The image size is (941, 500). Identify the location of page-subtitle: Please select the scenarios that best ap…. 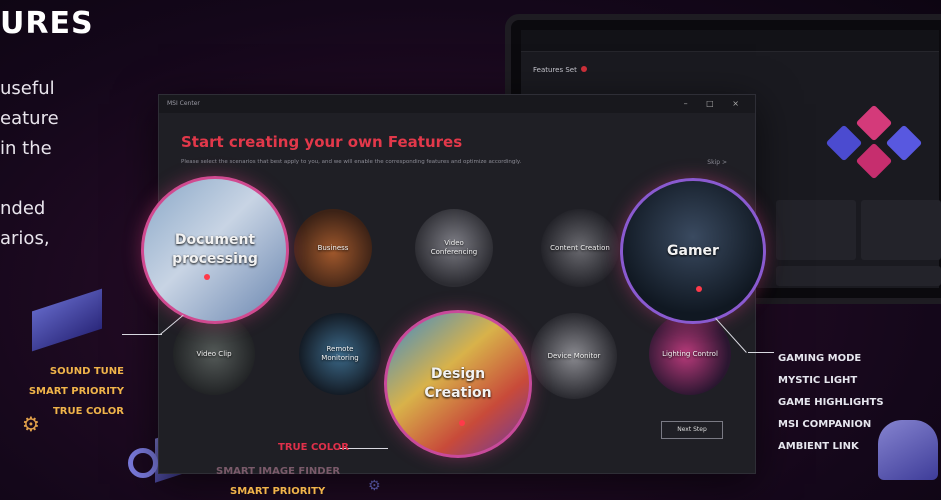
(351, 162).